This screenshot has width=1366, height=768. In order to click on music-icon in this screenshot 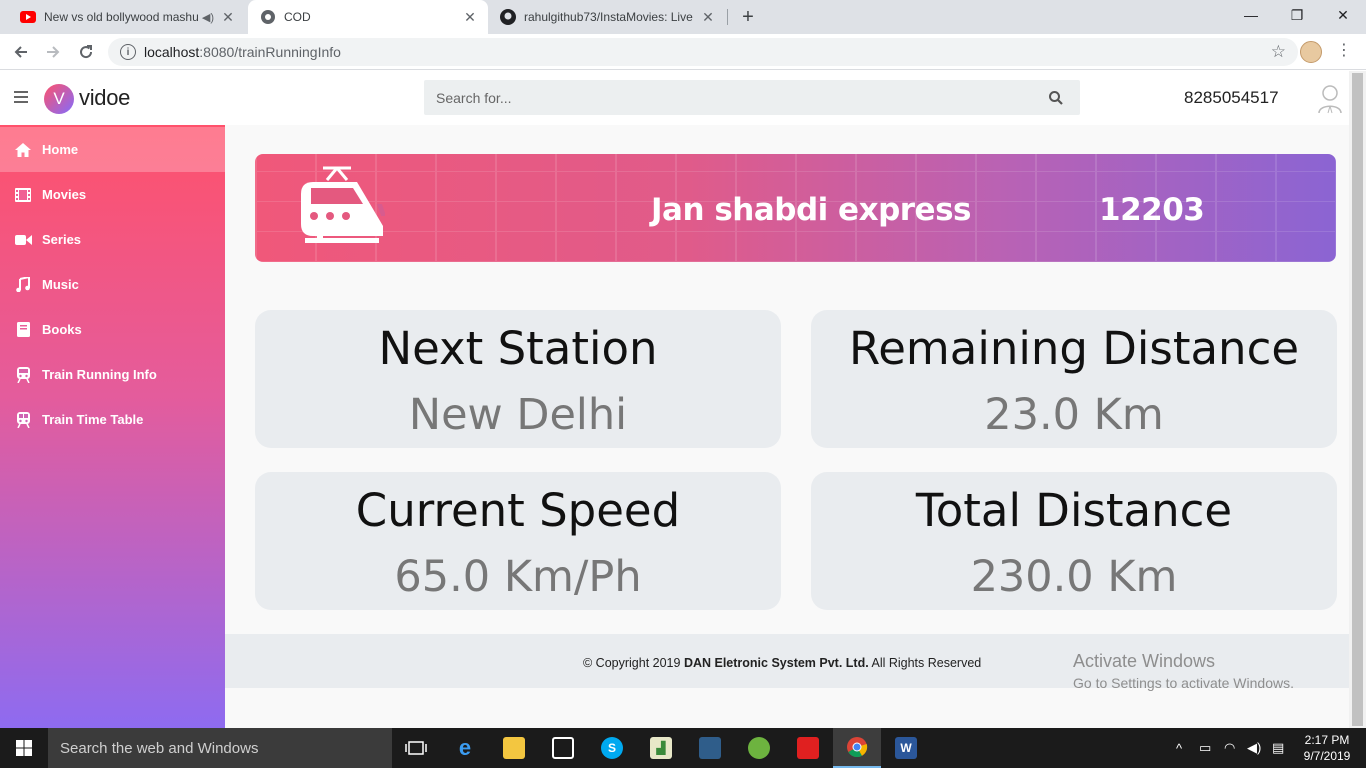, I will do `click(23, 285)`.